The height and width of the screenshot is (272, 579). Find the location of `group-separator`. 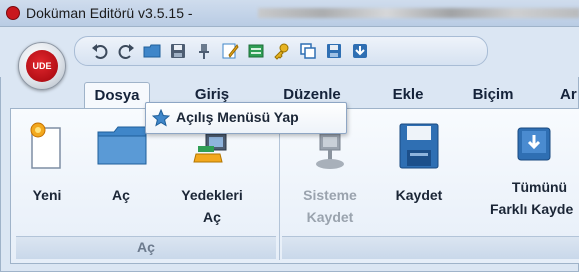

group-separator is located at coordinates (279, 187).